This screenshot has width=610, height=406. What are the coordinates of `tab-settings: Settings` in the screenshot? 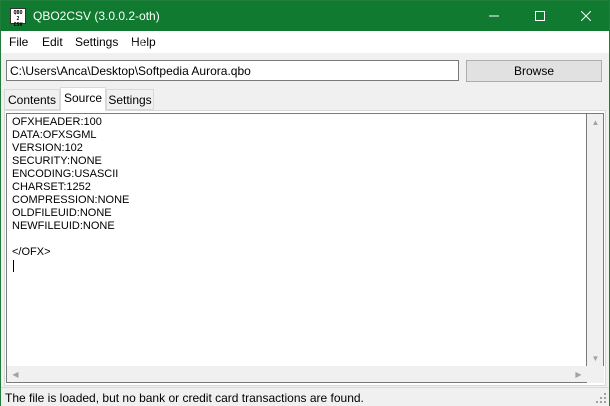 It's located at (130, 99).